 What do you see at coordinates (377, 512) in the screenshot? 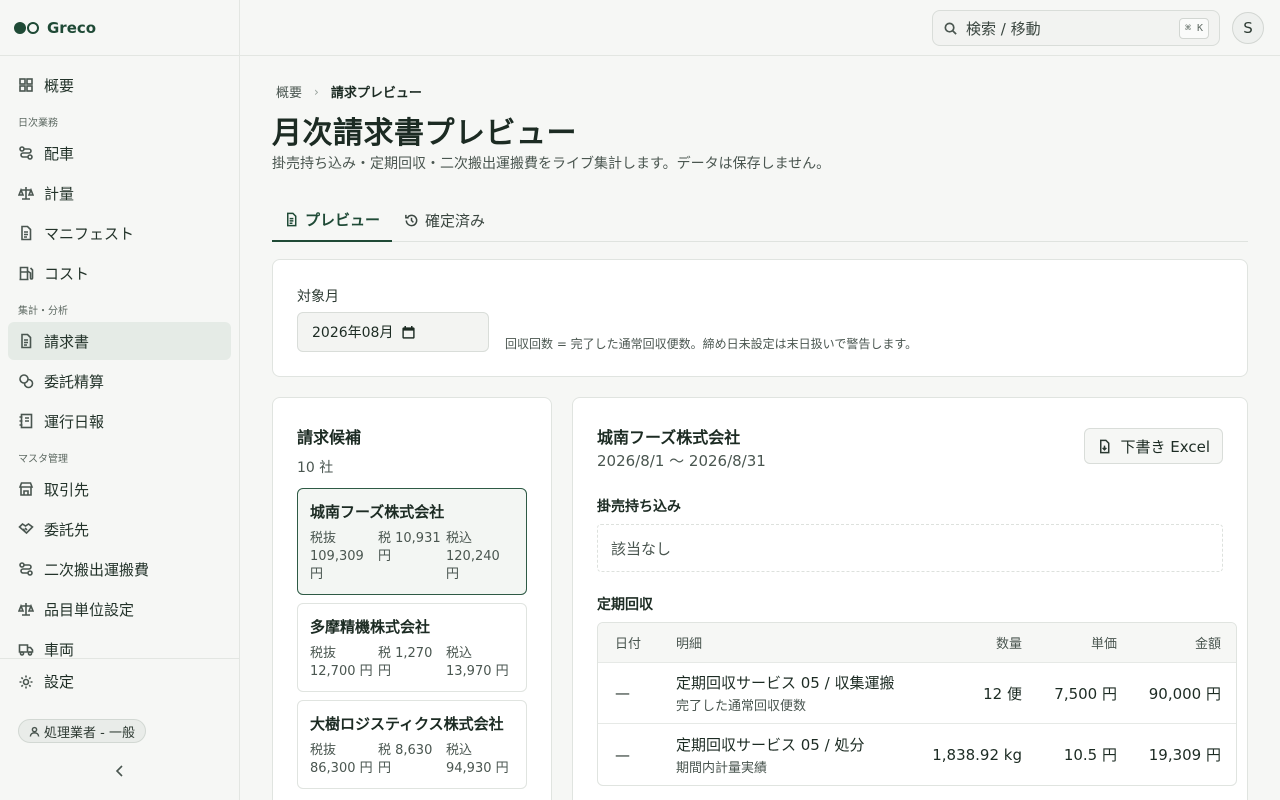
I see `candidate-name: 城南フーズ株式会社` at bounding box center [377, 512].